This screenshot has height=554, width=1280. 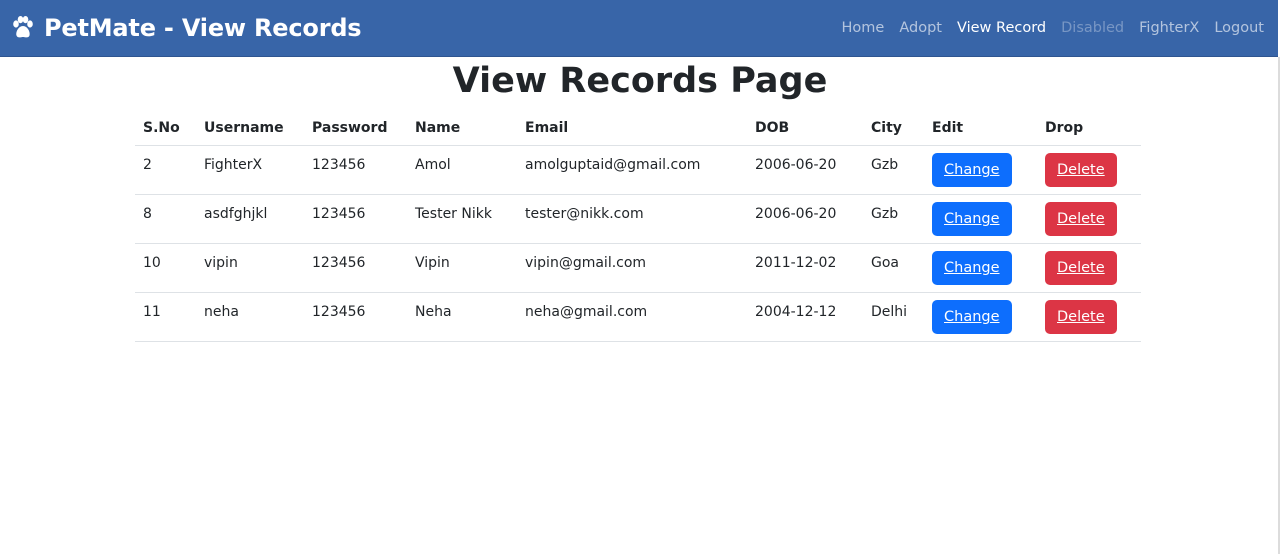 What do you see at coordinates (462, 128) in the screenshot?
I see `header-name: Name` at bounding box center [462, 128].